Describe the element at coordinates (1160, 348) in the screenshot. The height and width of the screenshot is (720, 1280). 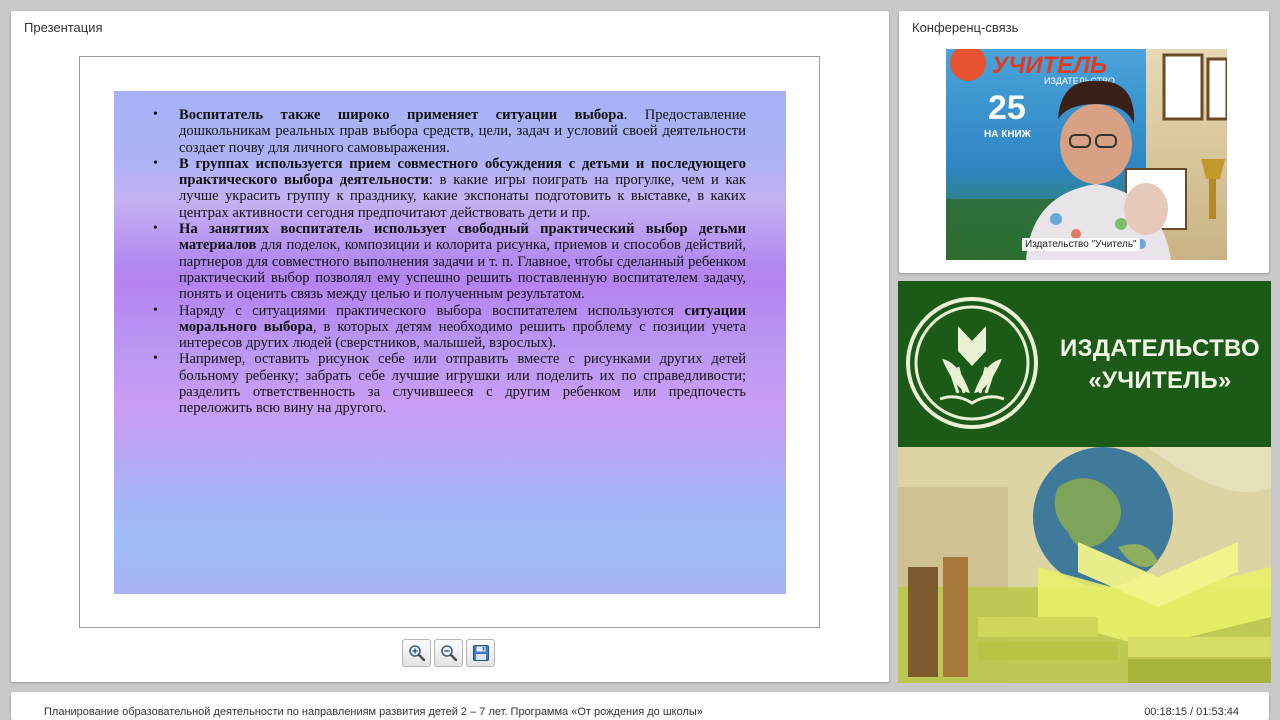
I see `publisher-name-line1: ИЗДАТЕЛЬСТВО` at that location.